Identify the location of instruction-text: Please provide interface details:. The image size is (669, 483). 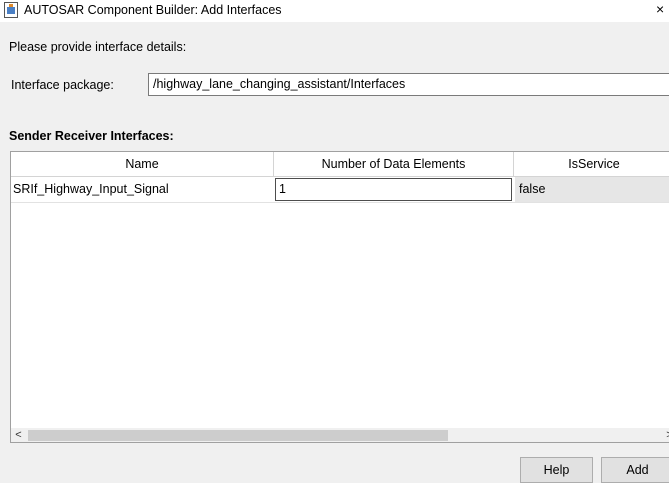
(98, 47).